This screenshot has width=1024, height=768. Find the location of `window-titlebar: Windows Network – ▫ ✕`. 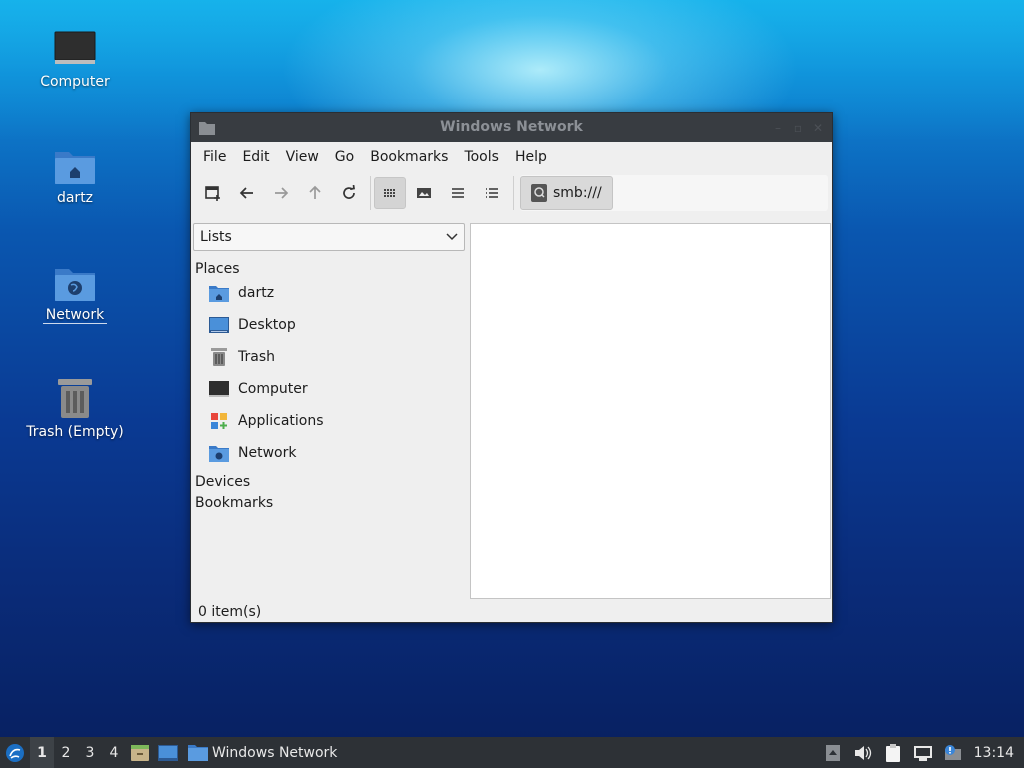

window-titlebar: Windows Network – ▫ ✕ is located at coordinates (511, 127).